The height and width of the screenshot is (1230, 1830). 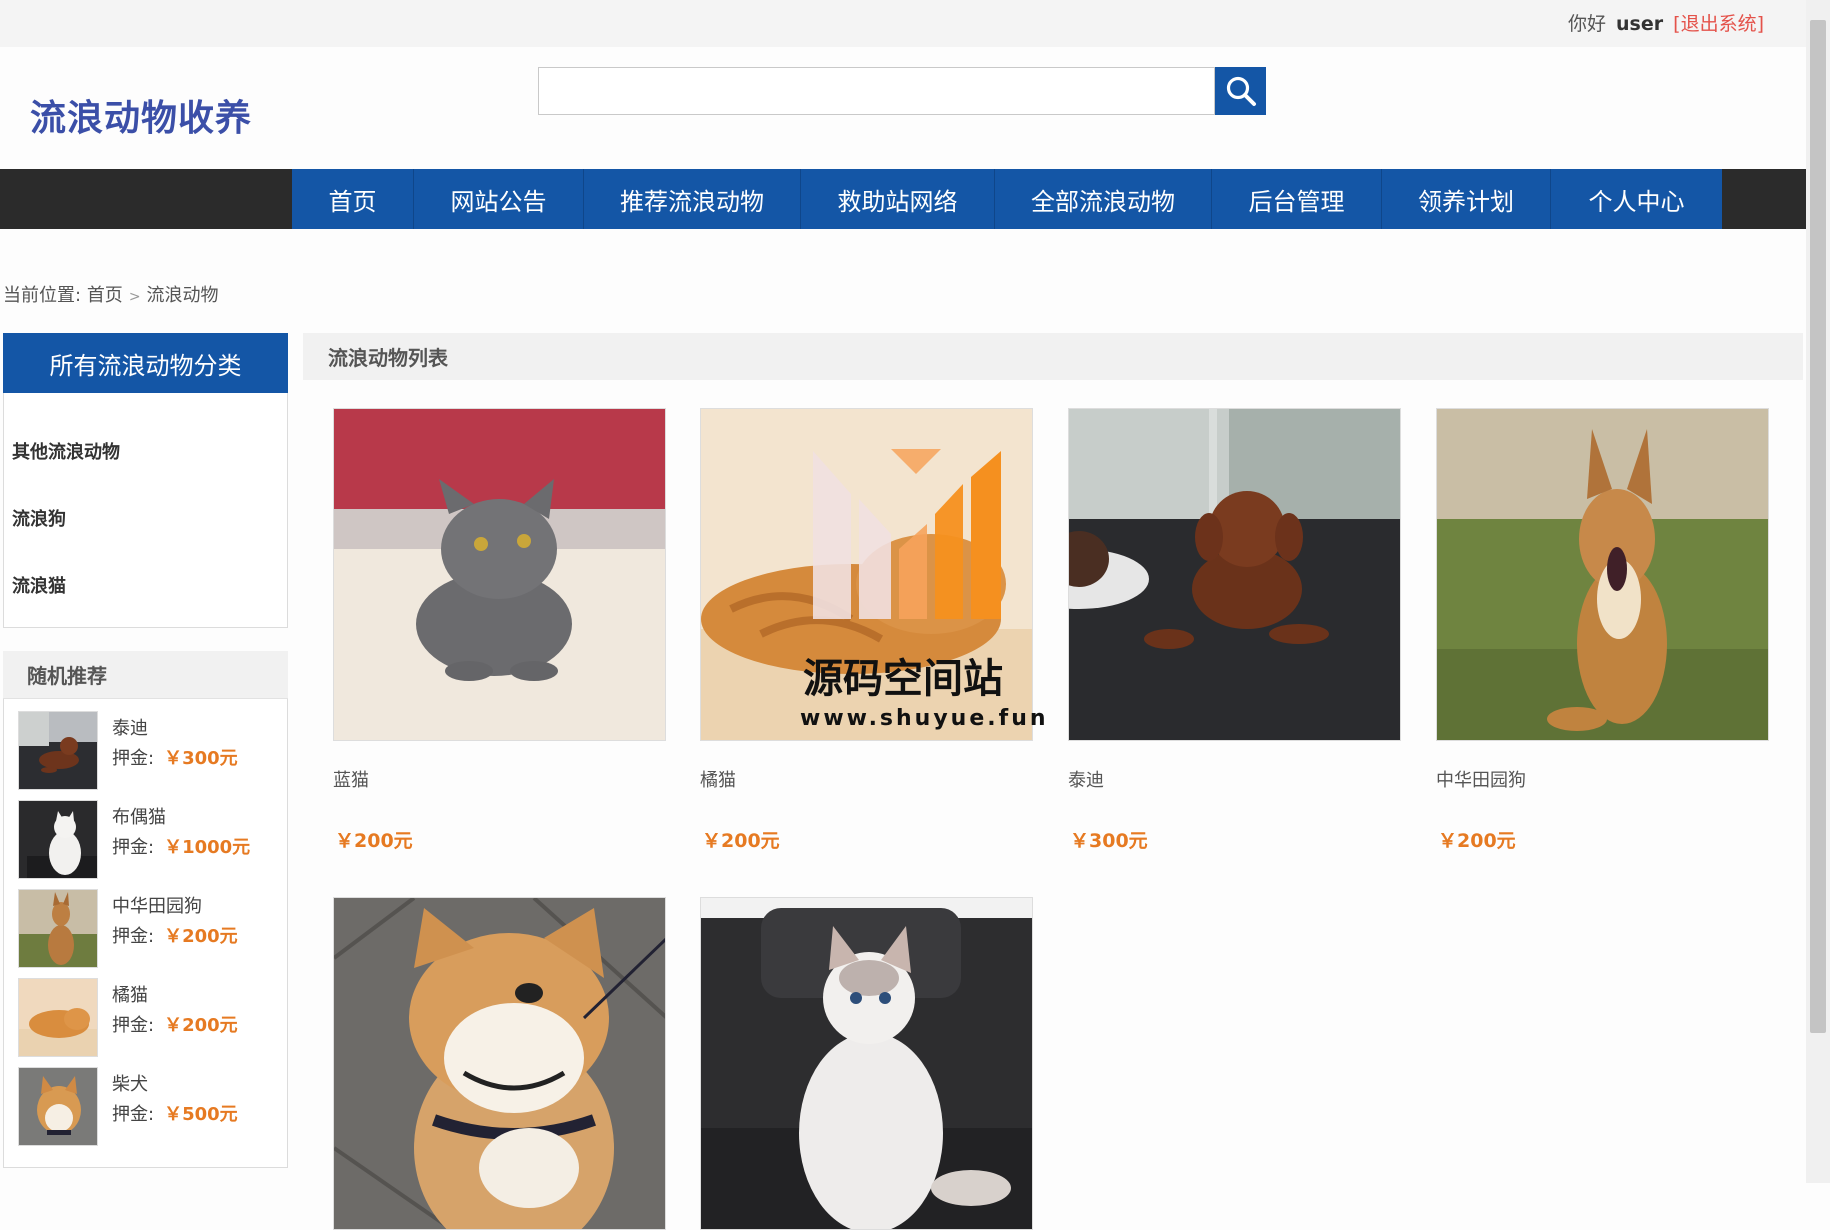 I want to click on breadcrumb-home: 首页, so click(x=105, y=295).